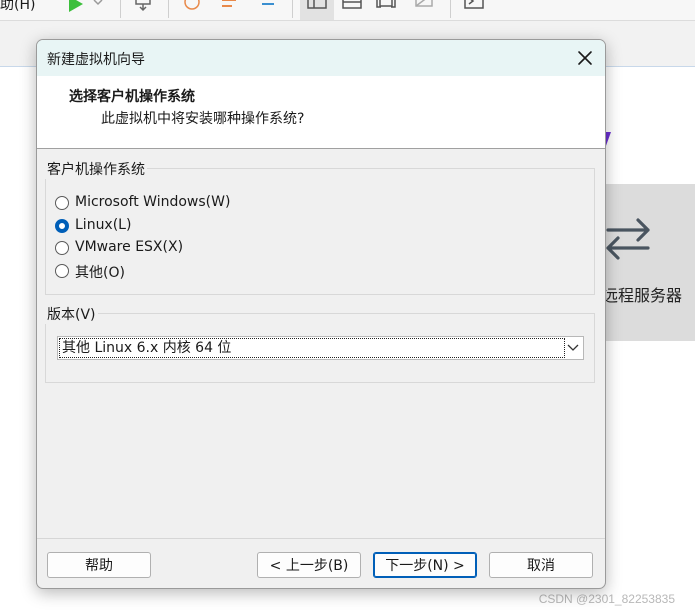  Describe the element at coordinates (628, 239) in the screenshot. I see `transfer-arrows-icon` at that location.